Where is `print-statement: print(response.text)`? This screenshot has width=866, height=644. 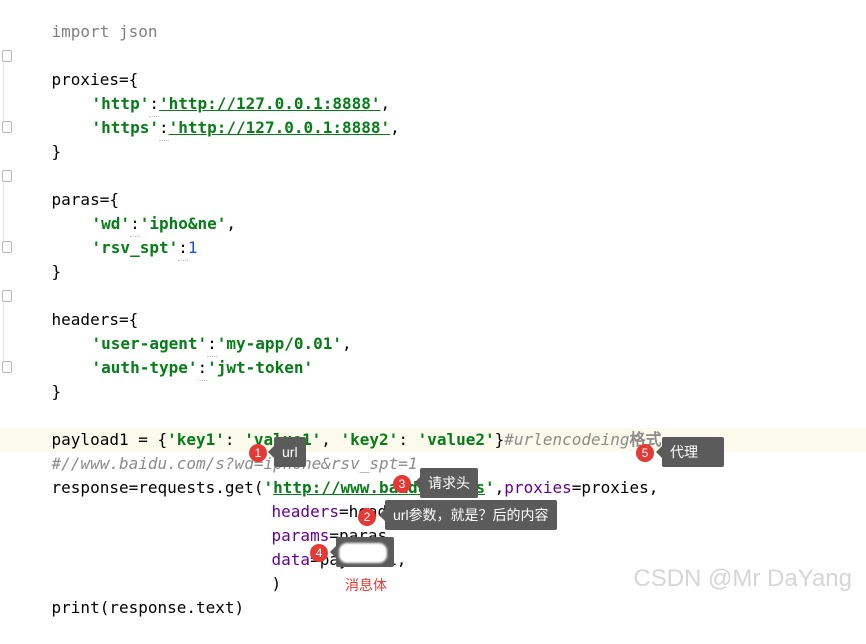 print-statement: print(response.text) is located at coordinates (148, 607).